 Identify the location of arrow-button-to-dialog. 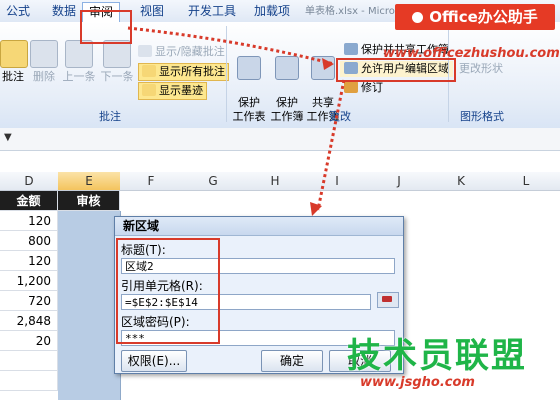
(331, 145).